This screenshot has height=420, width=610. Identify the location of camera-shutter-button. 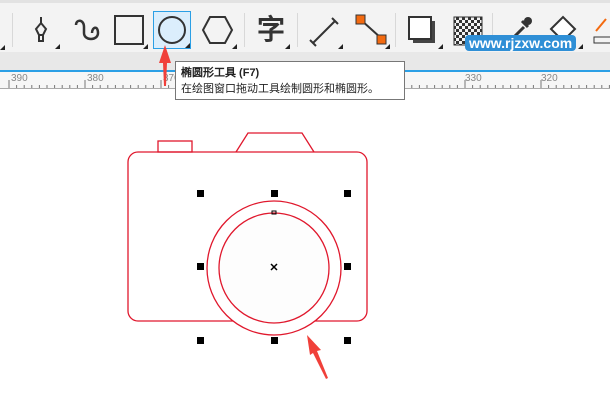
(175, 146).